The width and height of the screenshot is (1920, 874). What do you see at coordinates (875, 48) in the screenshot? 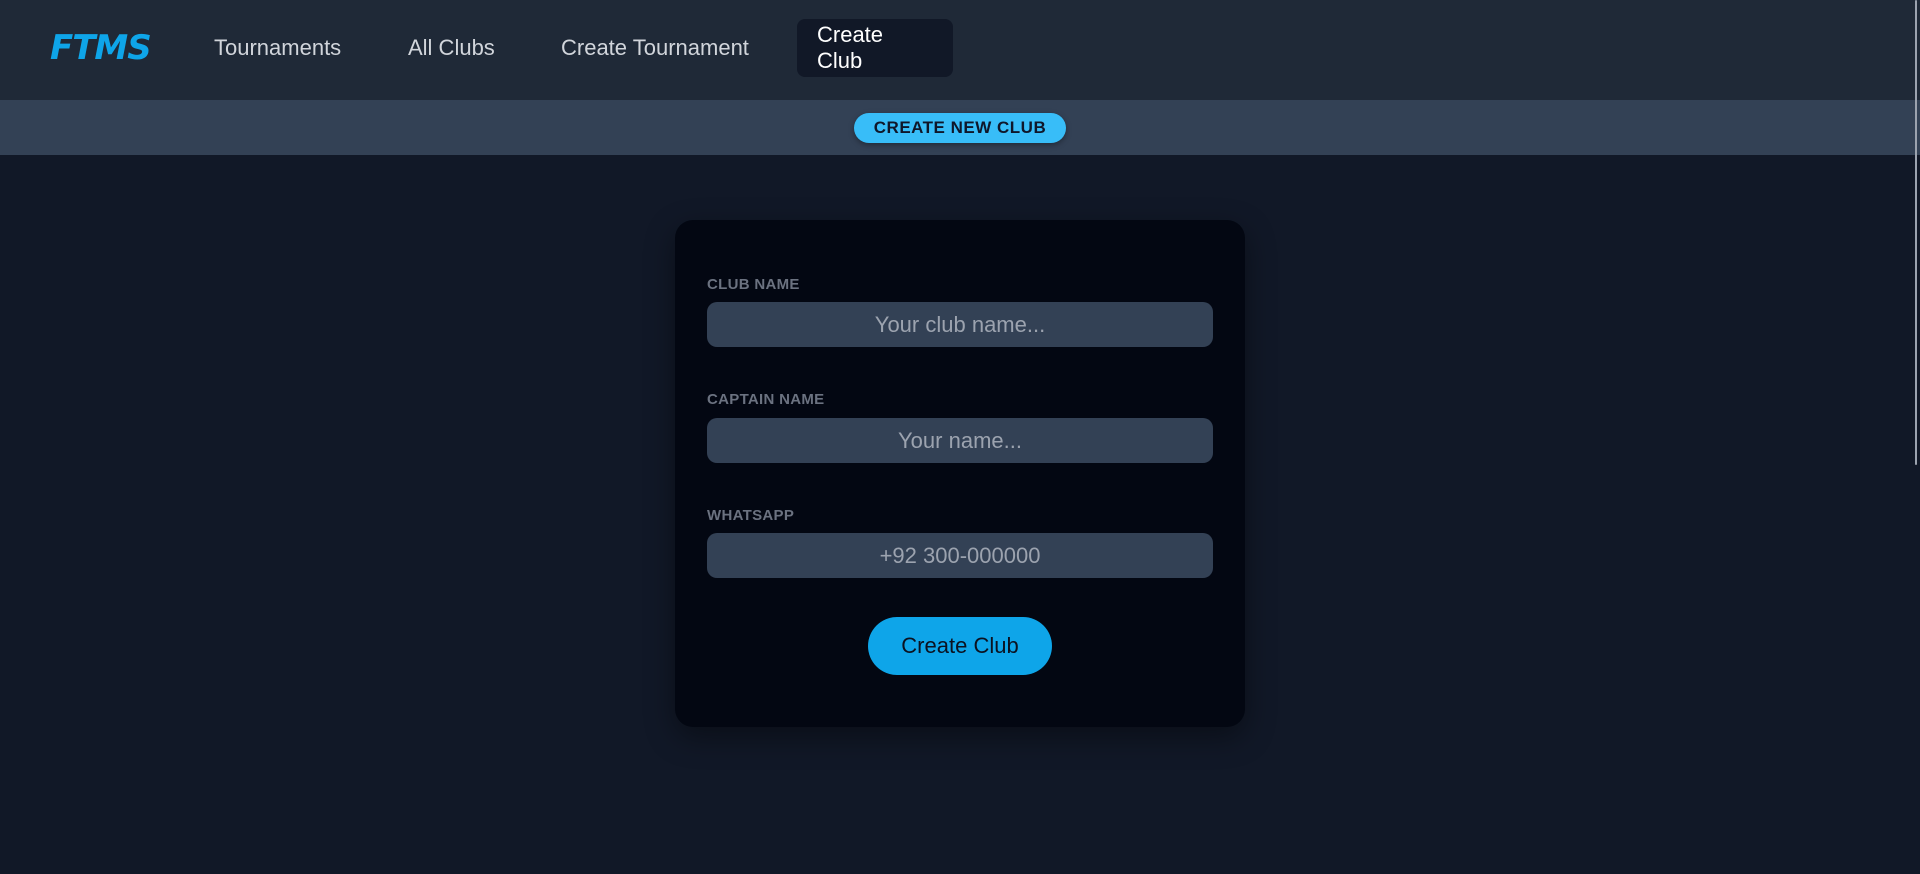
I see `nav-link-create-club: Create Club` at bounding box center [875, 48].